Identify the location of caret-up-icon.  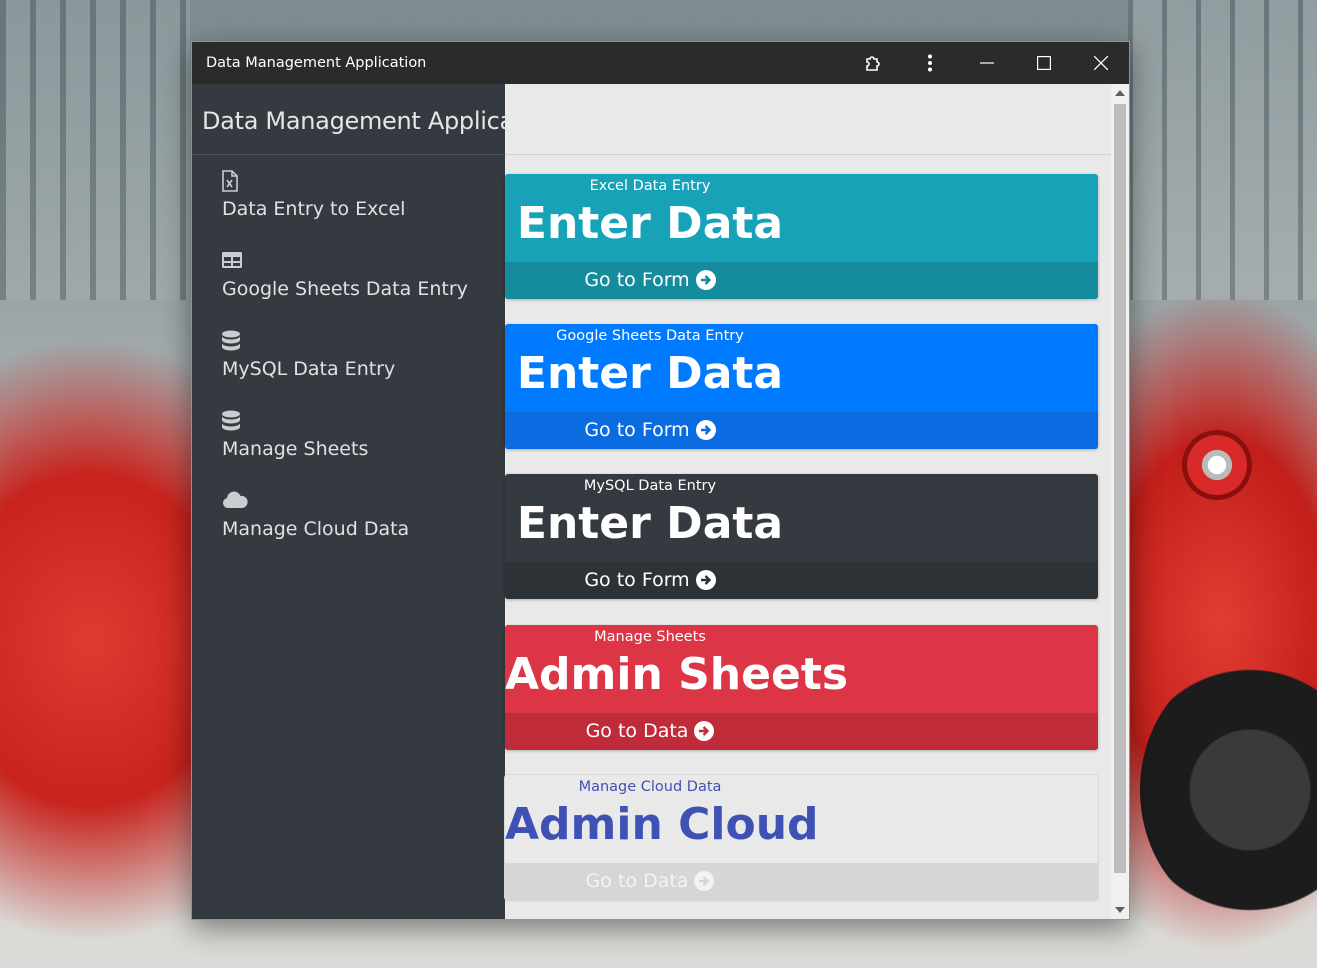
(1120, 93).